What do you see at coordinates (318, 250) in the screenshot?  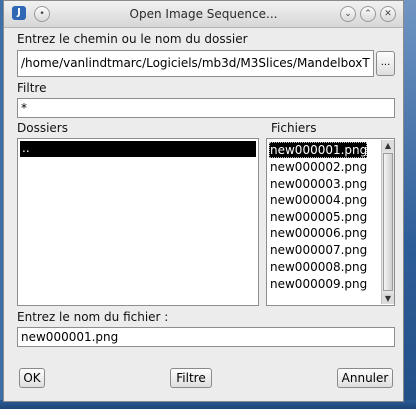 I see `file-item: new000007.png` at bounding box center [318, 250].